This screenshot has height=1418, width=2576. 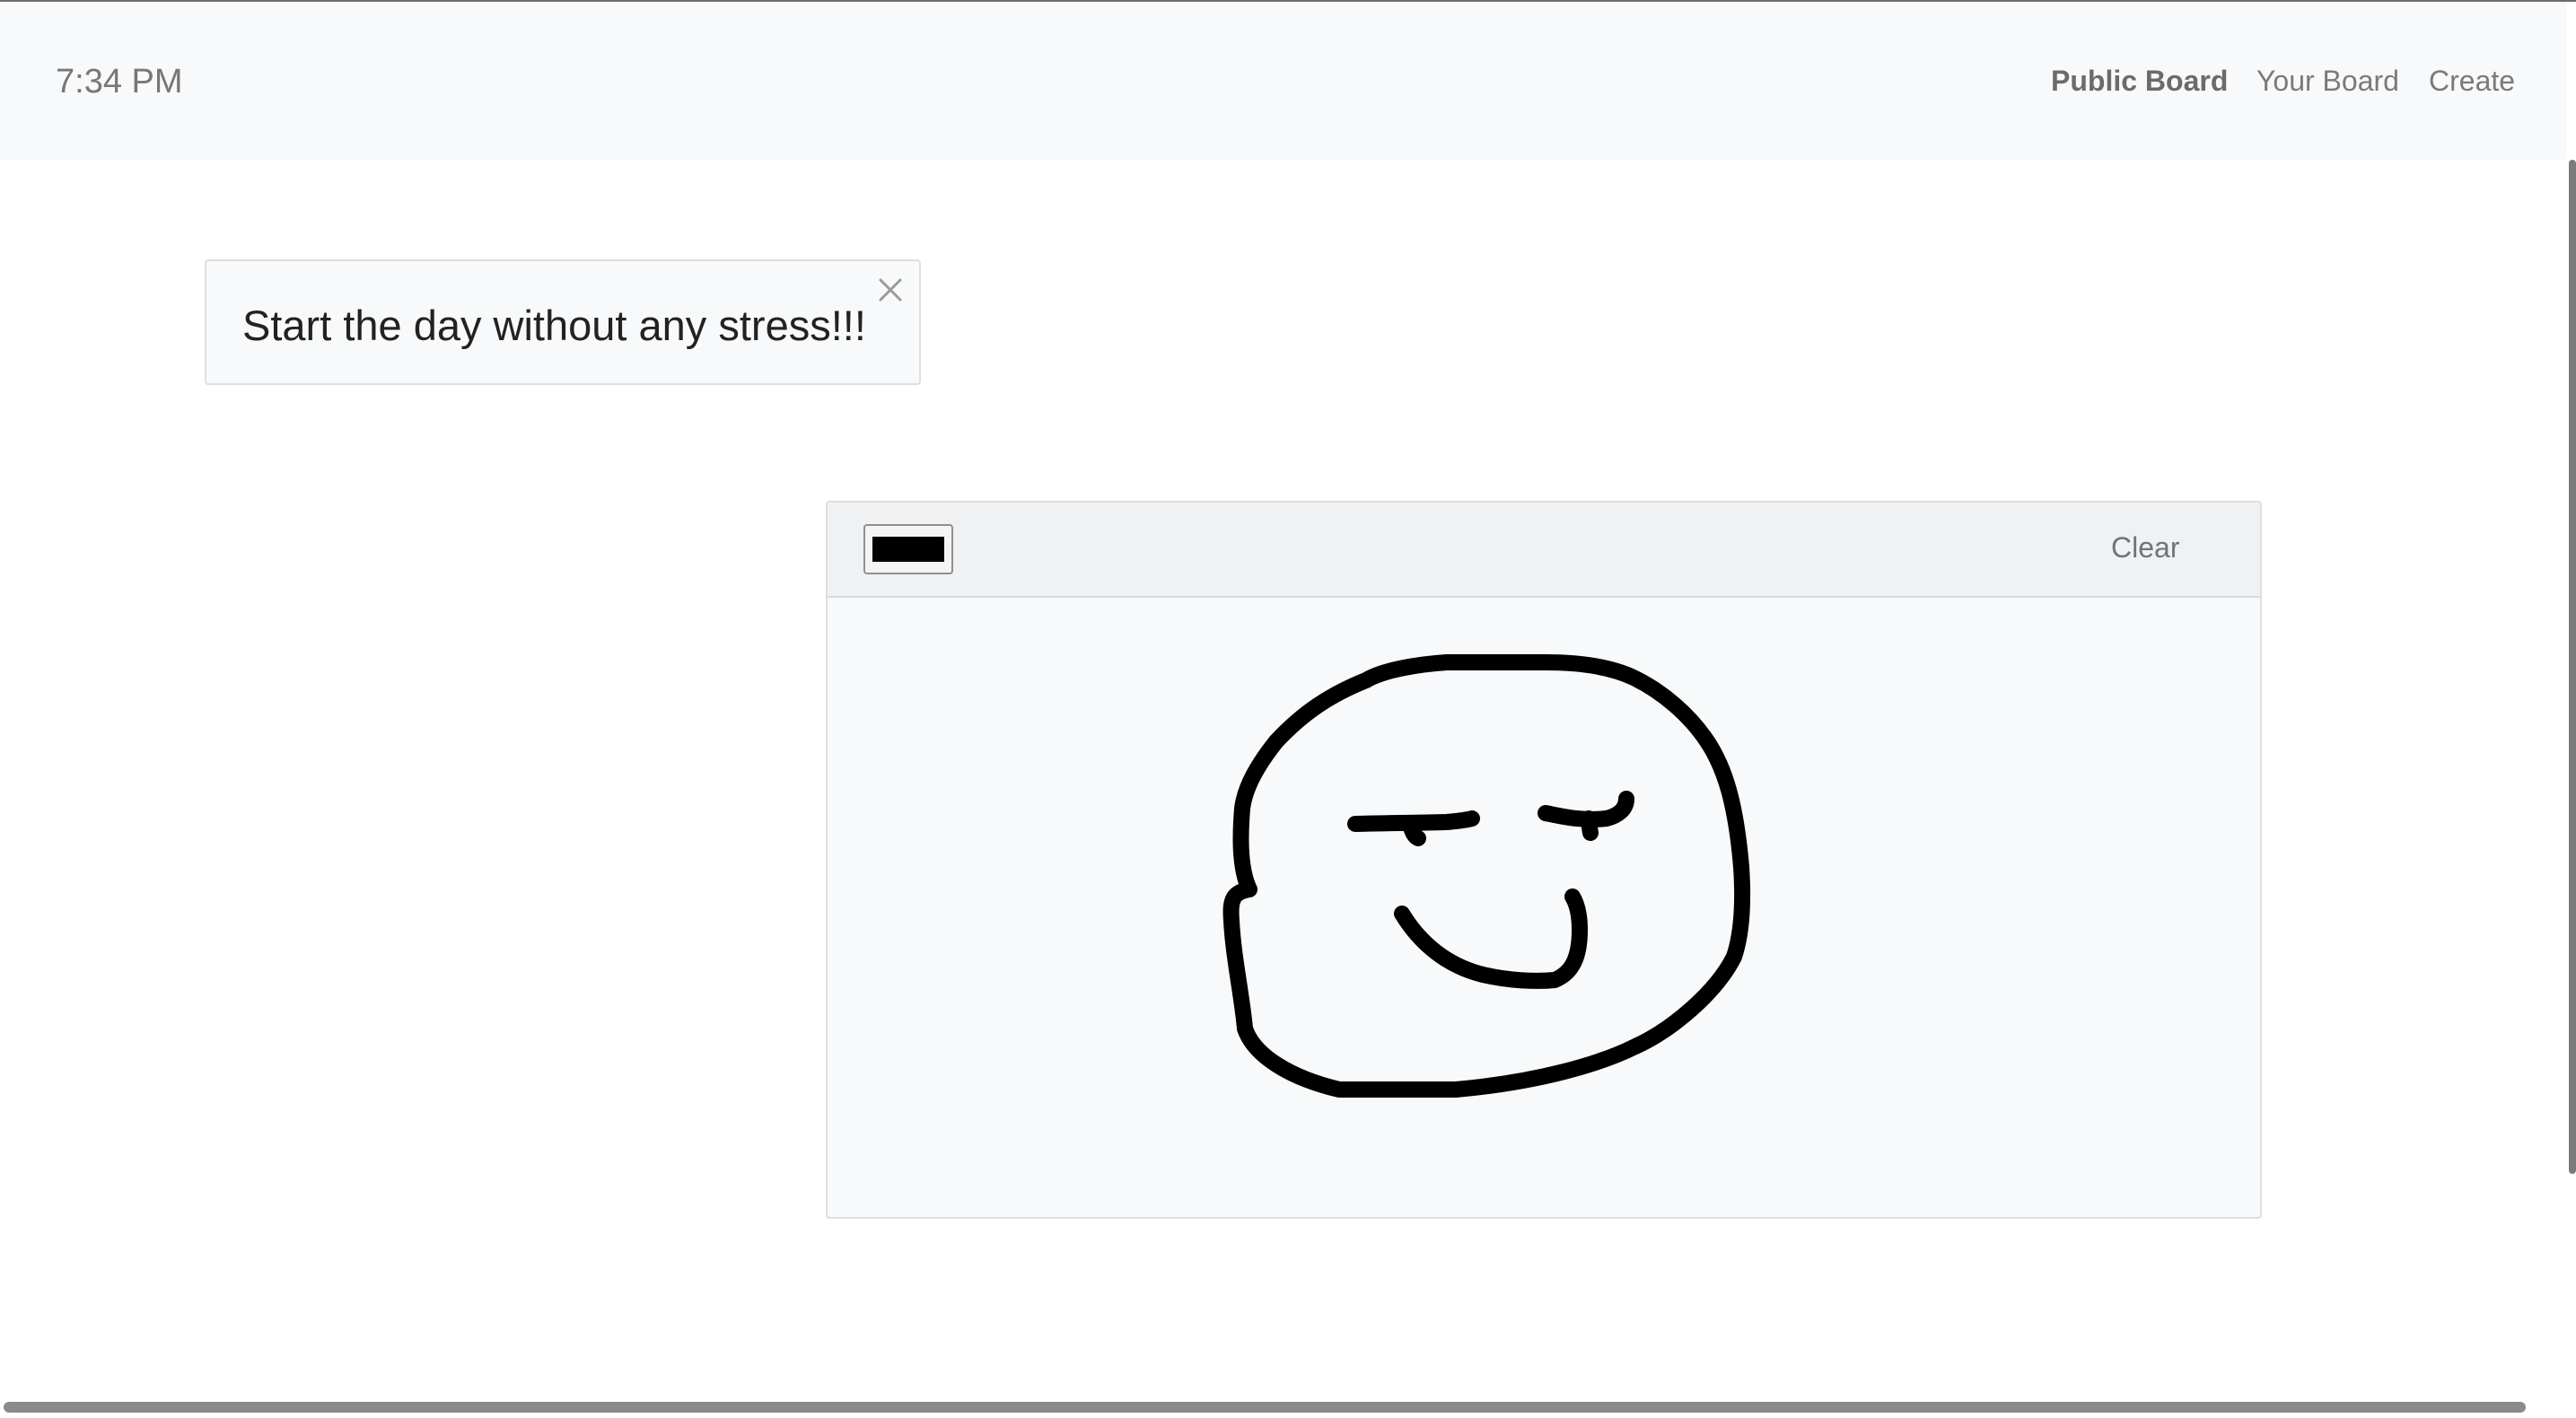 I want to click on color-picker, so click(x=908, y=549).